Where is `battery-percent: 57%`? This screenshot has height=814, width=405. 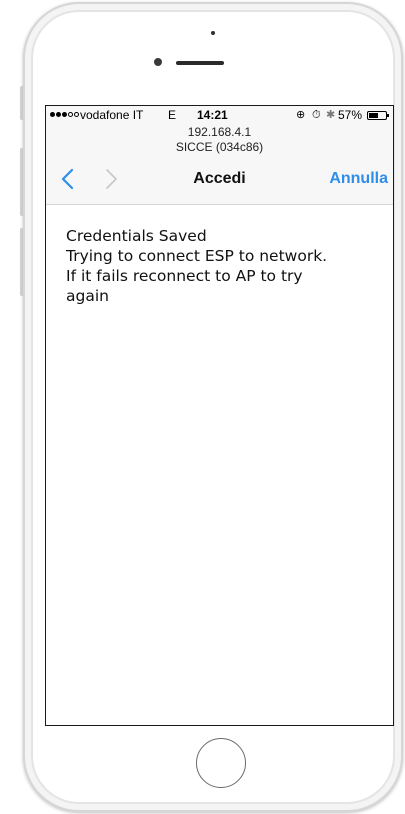 battery-percent: 57% is located at coordinates (350, 115).